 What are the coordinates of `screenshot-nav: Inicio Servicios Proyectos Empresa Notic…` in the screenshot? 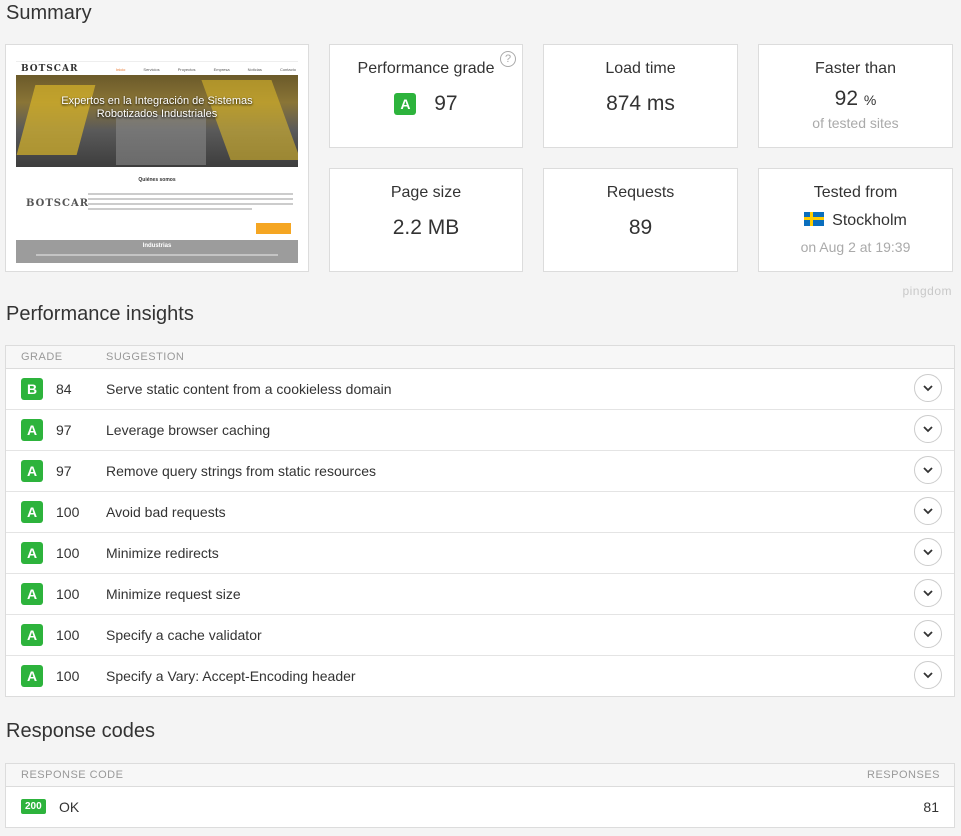 It's located at (206, 69).